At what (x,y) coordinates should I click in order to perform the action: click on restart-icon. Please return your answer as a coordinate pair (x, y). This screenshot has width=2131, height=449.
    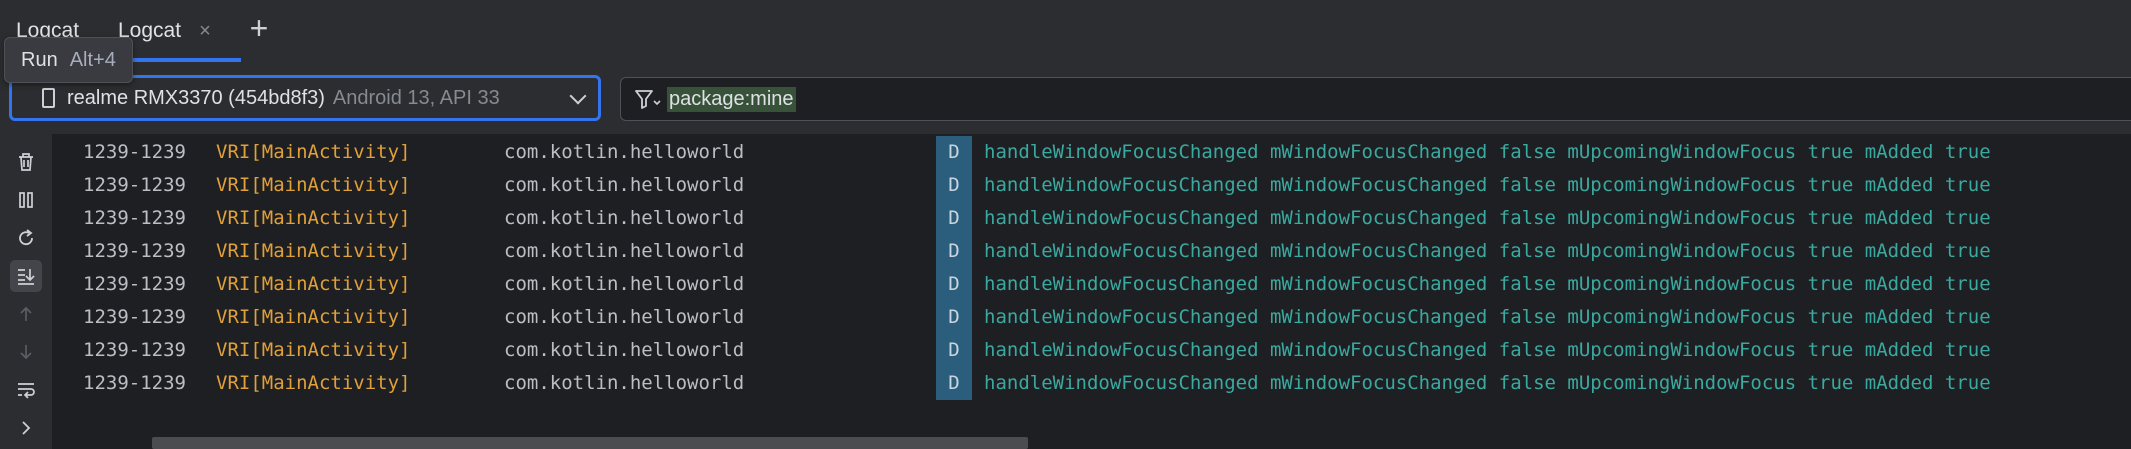
    Looking at the image, I should click on (26, 238).